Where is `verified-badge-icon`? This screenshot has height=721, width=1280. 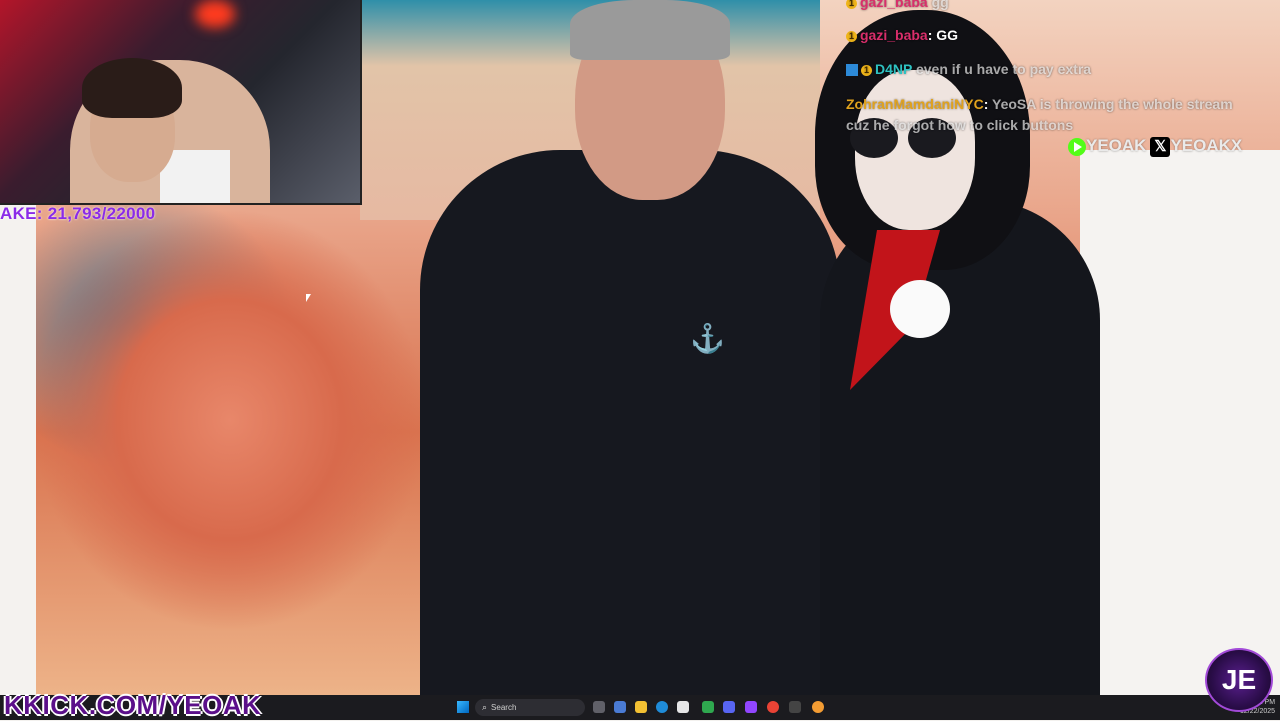
verified-badge-icon is located at coordinates (852, 70).